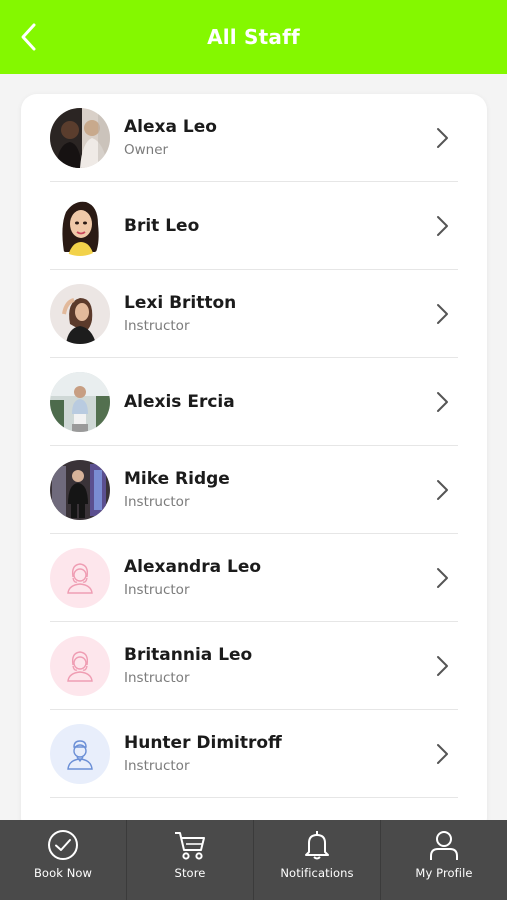 This screenshot has height=900, width=507. I want to click on tab-my-profile: My Profile, so click(443, 860).